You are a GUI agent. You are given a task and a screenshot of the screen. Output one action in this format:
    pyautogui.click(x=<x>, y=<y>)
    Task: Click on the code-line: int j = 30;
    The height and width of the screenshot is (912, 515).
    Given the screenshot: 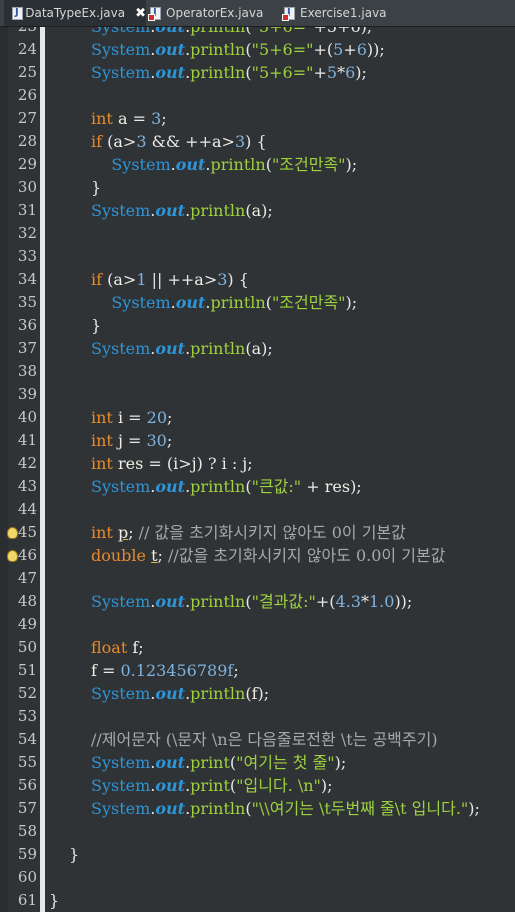 What is the action you would take?
    pyautogui.click(x=131, y=440)
    